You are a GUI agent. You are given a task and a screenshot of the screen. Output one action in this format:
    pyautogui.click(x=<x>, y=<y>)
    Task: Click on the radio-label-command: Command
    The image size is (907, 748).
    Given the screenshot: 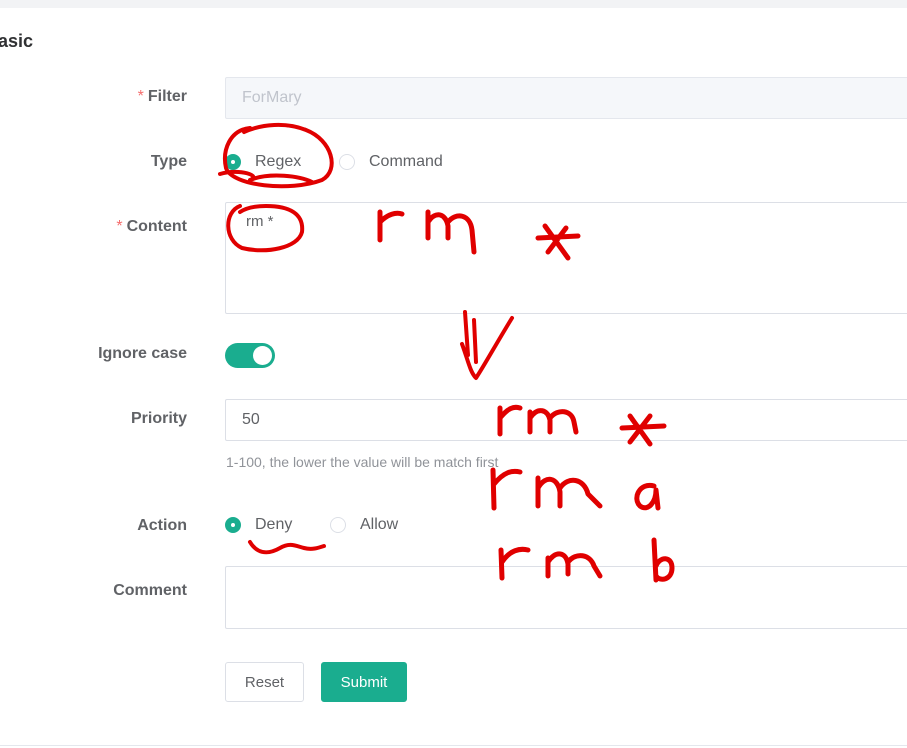 What is the action you would take?
    pyautogui.click(x=406, y=161)
    